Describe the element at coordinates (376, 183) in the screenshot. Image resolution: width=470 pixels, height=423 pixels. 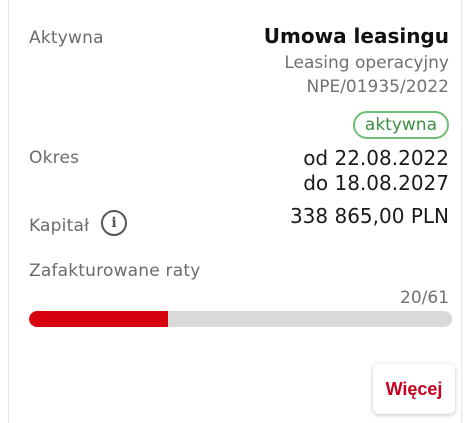
I see `period-to: do 18.08.2027` at that location.